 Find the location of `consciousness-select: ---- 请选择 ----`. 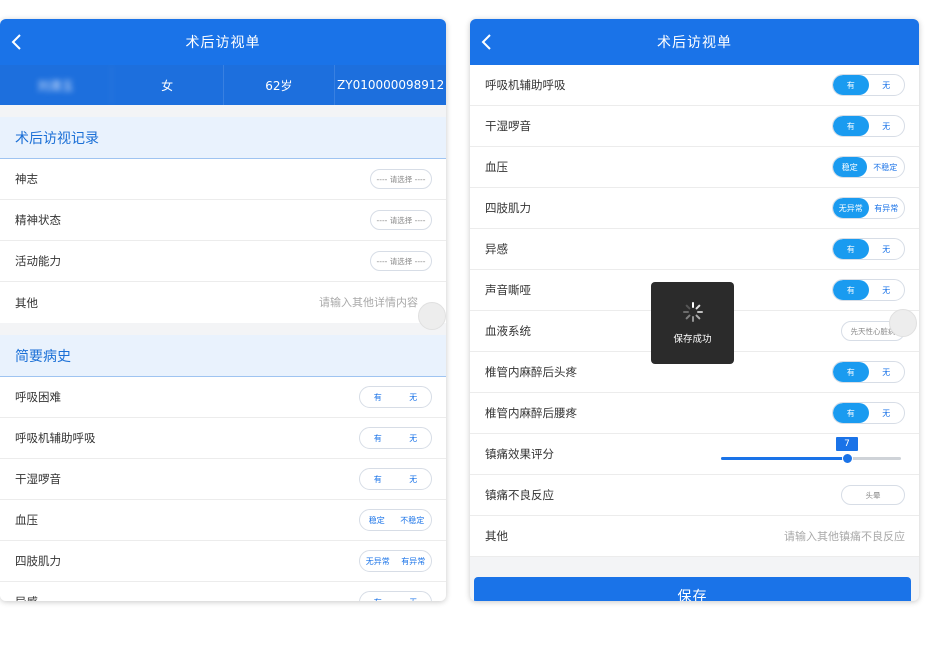

consciousness-select: ---- 请选择 ---- is located at coordinates (401, 179).